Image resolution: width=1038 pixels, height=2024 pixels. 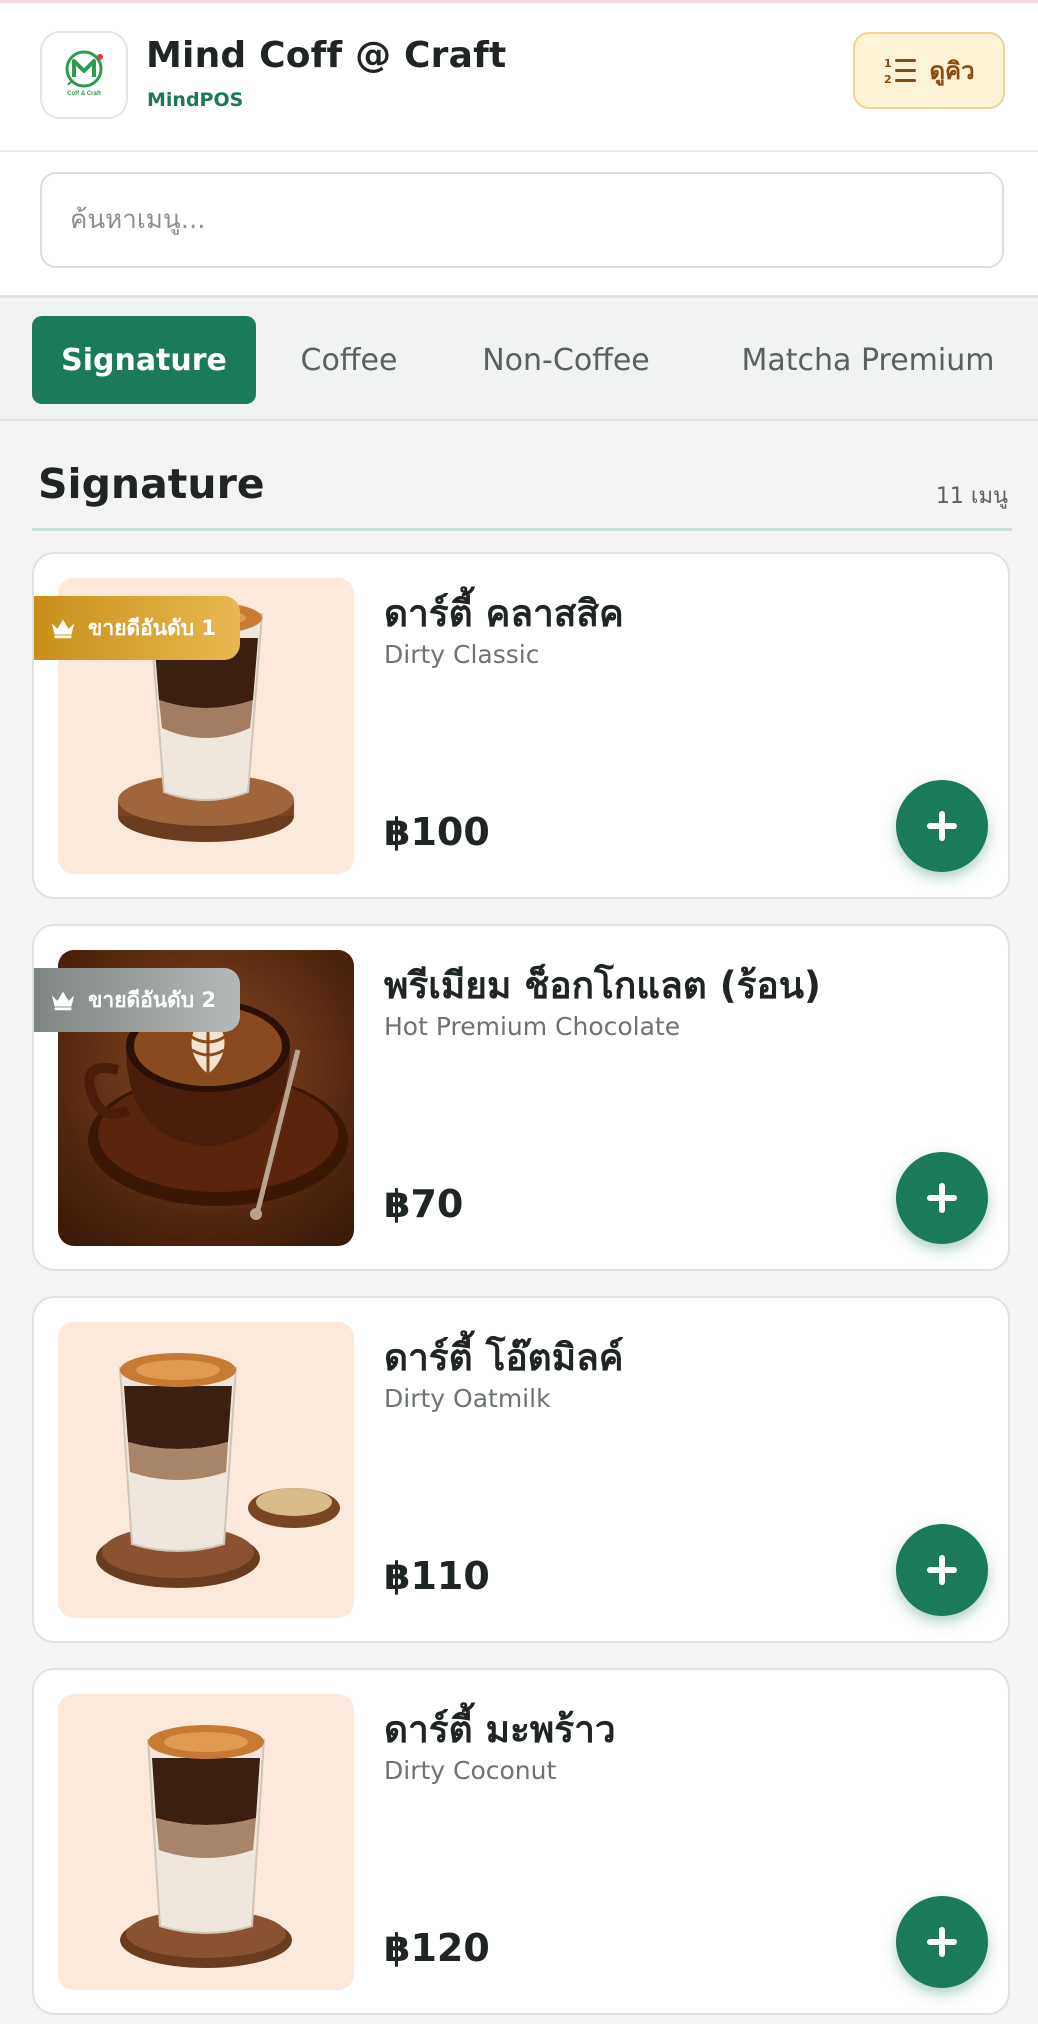 What do you see at coordinates (532, 1026) in the screenshot?
I see `item-english-name: Hot Premium Chocolate` at bounding box center [532, 1026].